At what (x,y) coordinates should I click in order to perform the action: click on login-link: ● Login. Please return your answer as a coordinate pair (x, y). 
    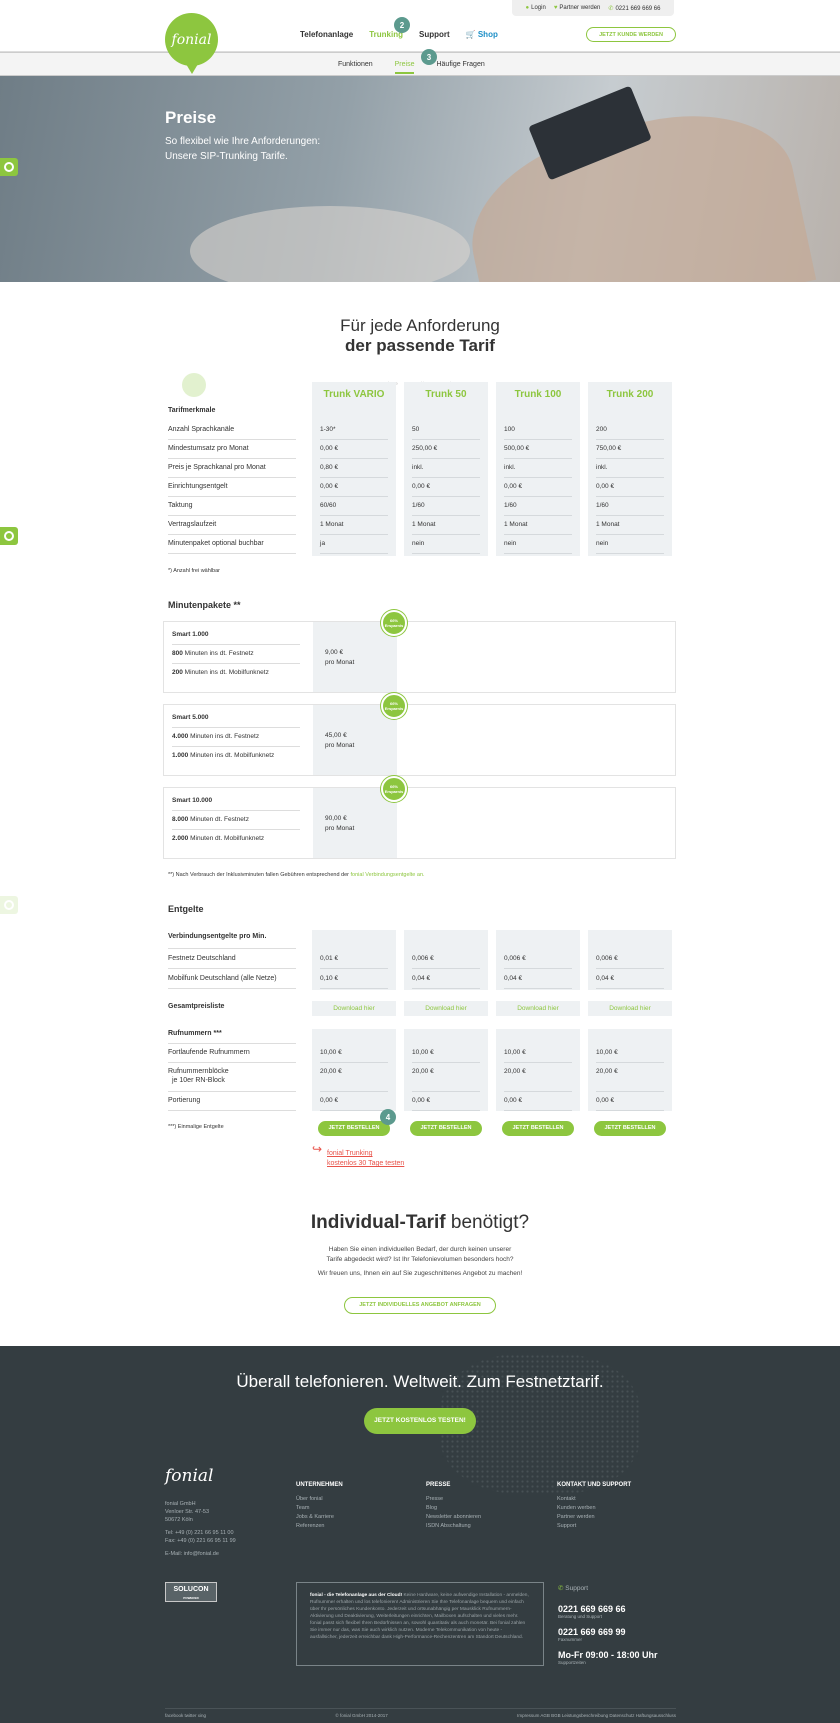
    Looking at the image, I should click on (536, 8).